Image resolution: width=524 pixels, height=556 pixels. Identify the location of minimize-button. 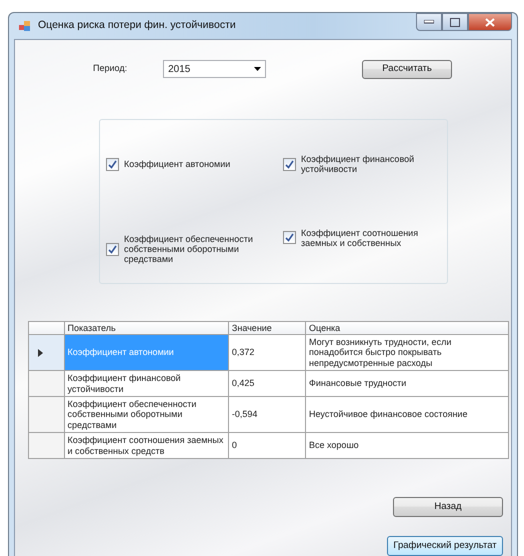
(429, 22).